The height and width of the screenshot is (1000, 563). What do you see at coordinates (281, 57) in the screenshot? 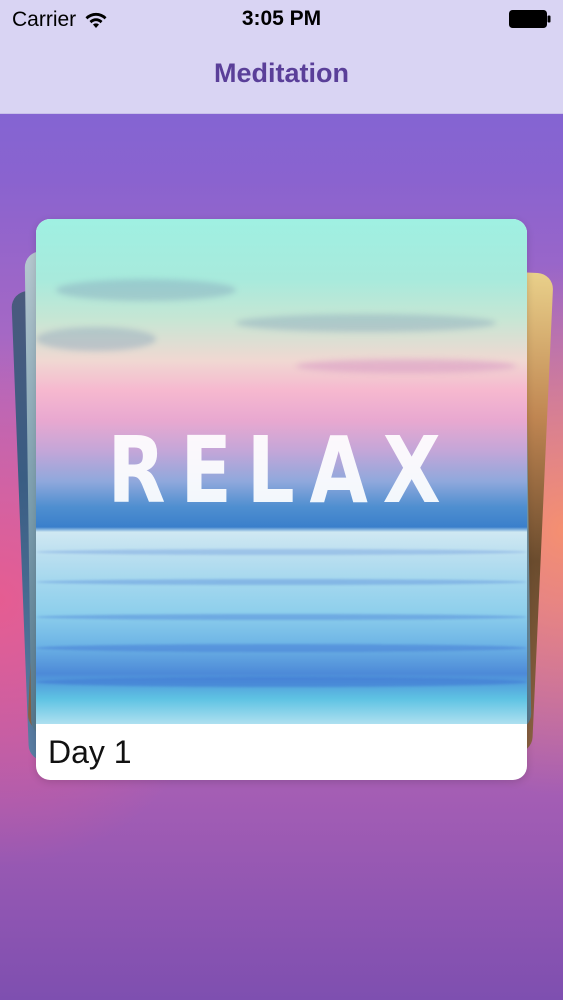
I see `top-bar: Carrier 3:05 PM Meditation` at bounding box center [281, 57].